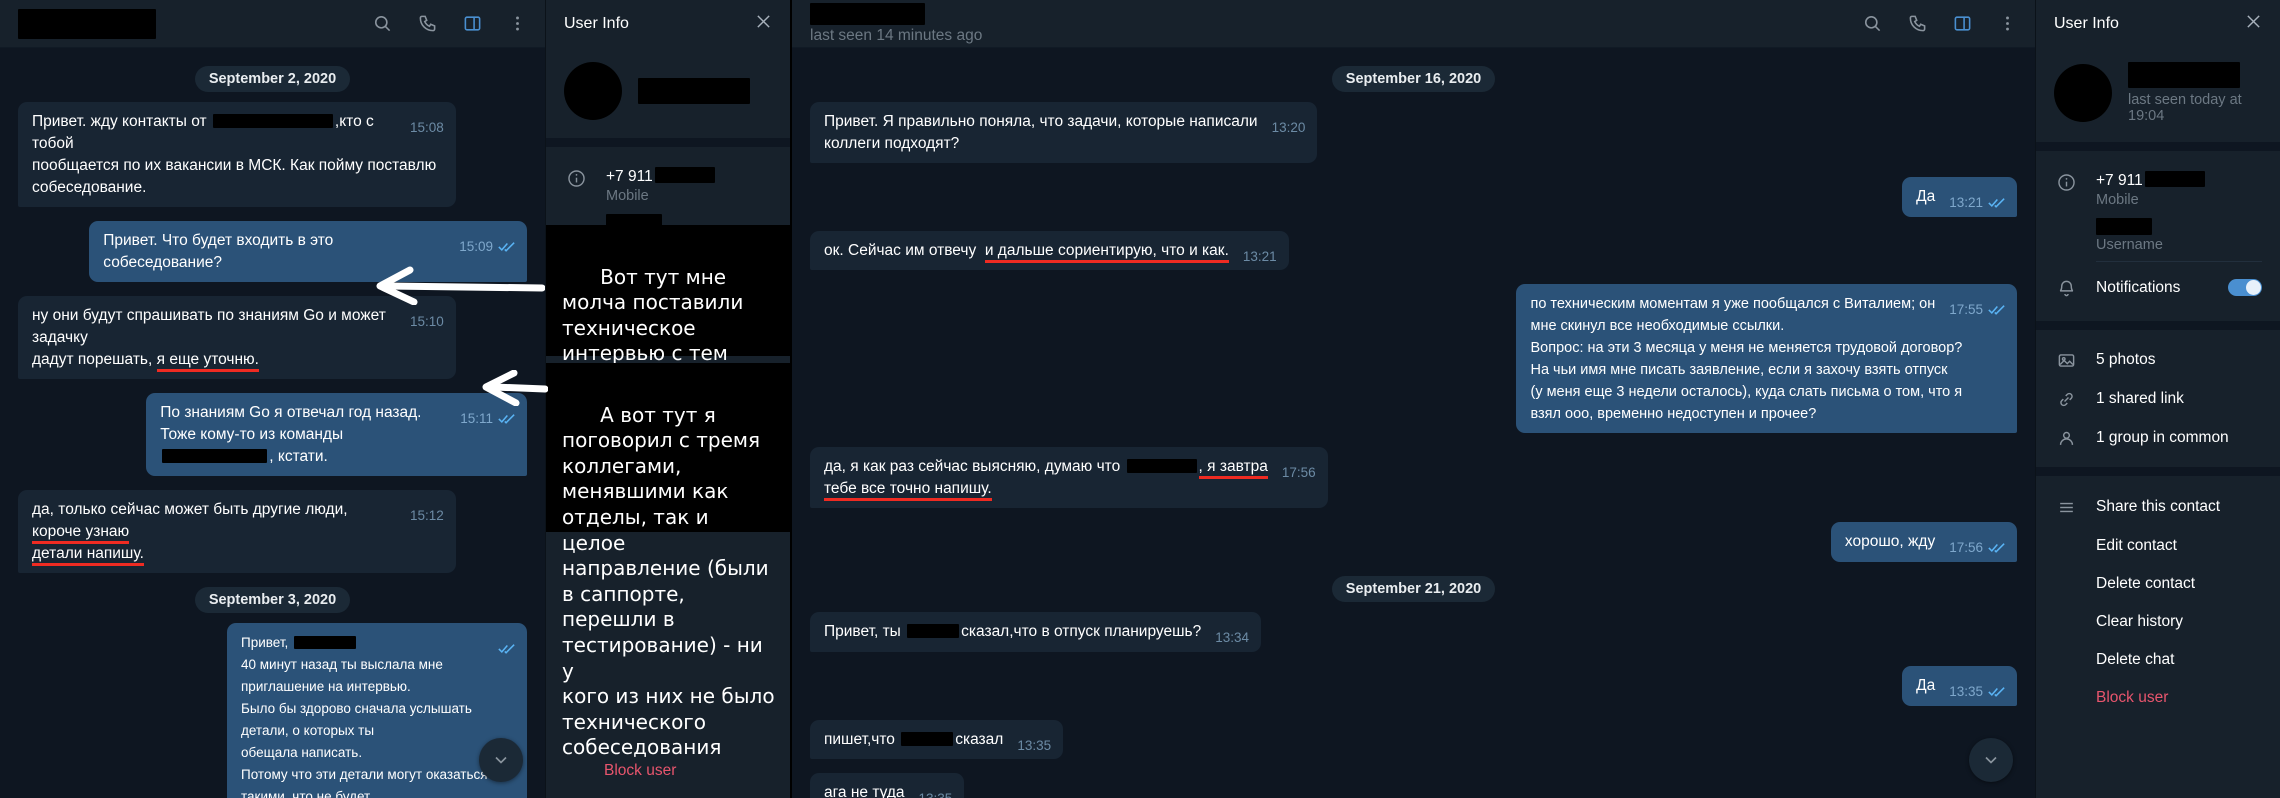 The width and height of the screenshot is (2280, 798). I want to click on person-icon, so click(2066, 437).